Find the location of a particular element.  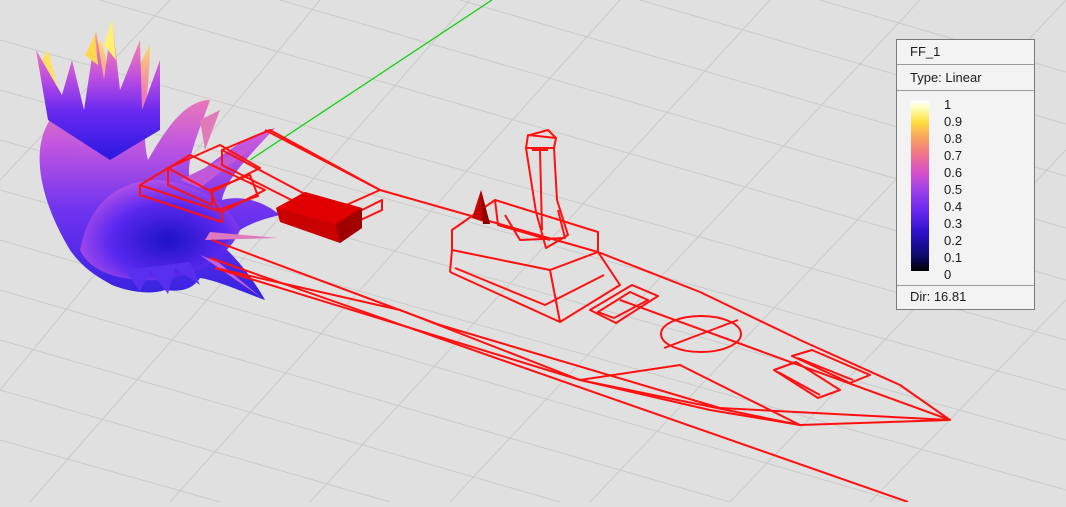

legend-scale: 1 0.9 0.8 0.7 0.6 0.5 0.4 0.3 0.2 0.1 0 is located at coordinates (965, 188).